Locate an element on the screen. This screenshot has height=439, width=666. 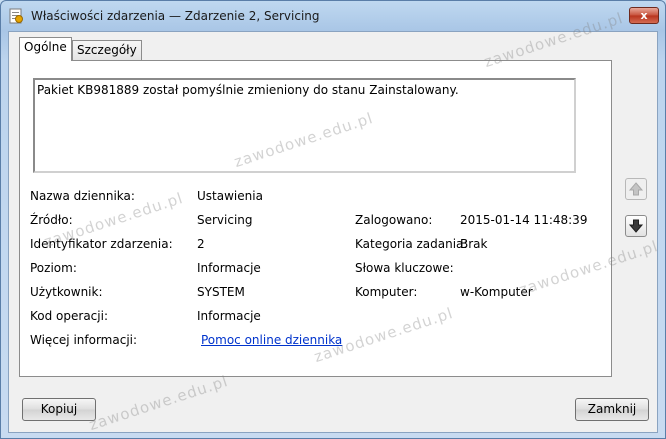
more-info-label: Więcej informacji: is located at coordinates (84, 340).